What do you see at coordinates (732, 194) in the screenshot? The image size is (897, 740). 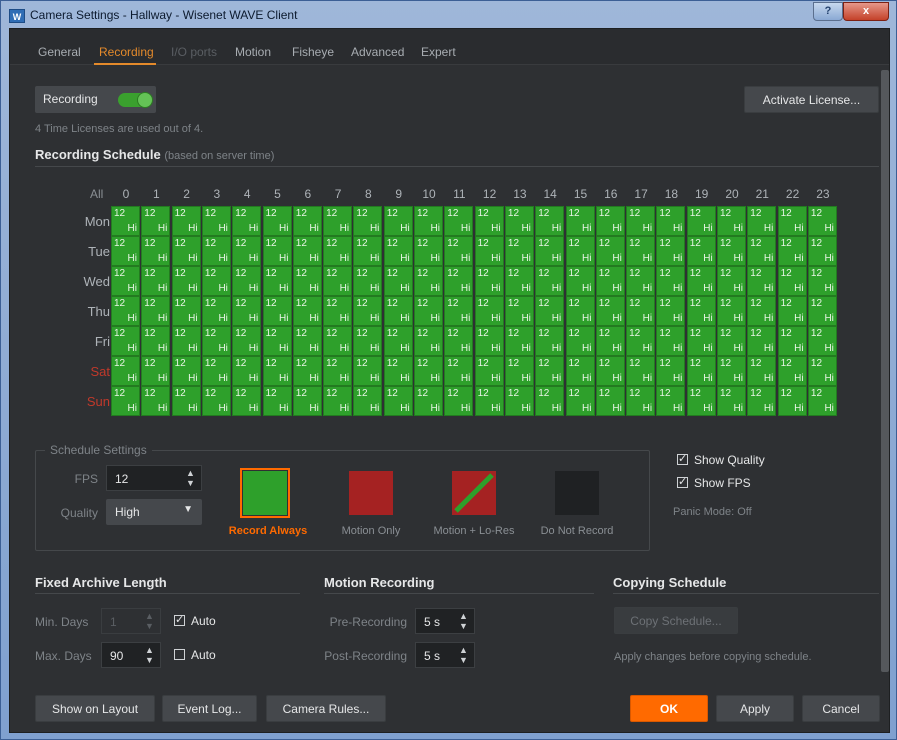 I see `hour-header: 20` at bounding box center [732, 194].